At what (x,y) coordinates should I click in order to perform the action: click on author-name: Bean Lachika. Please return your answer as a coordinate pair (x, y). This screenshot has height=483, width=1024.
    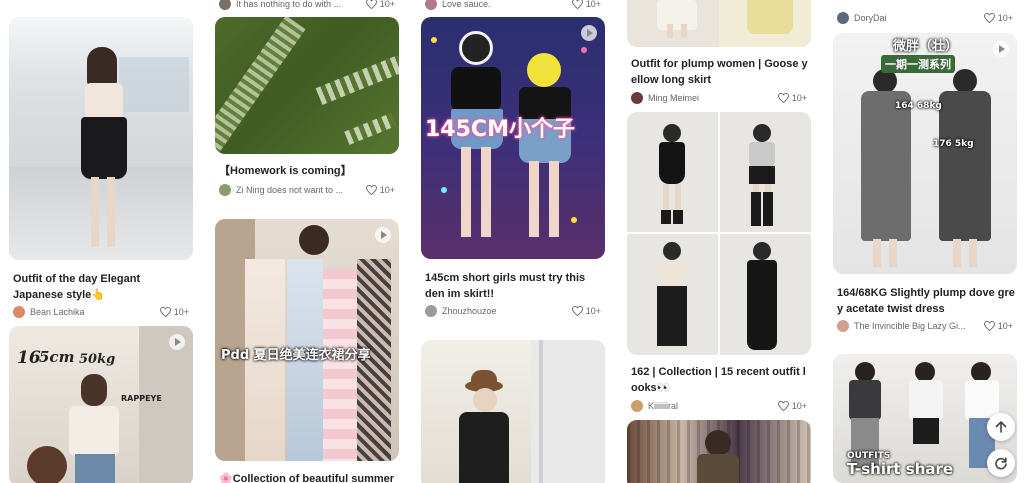
    Looking at the image, I should click on (92, 312).